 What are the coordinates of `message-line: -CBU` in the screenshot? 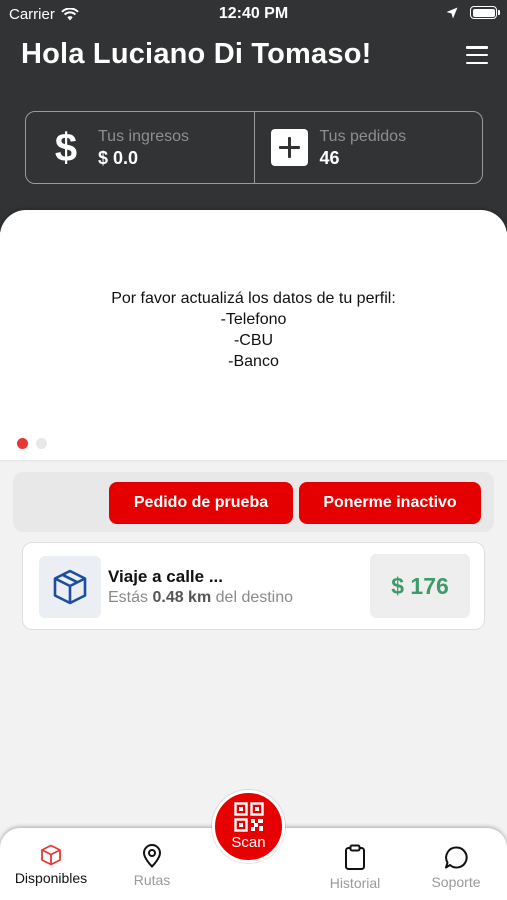 It's located at (253, 340).